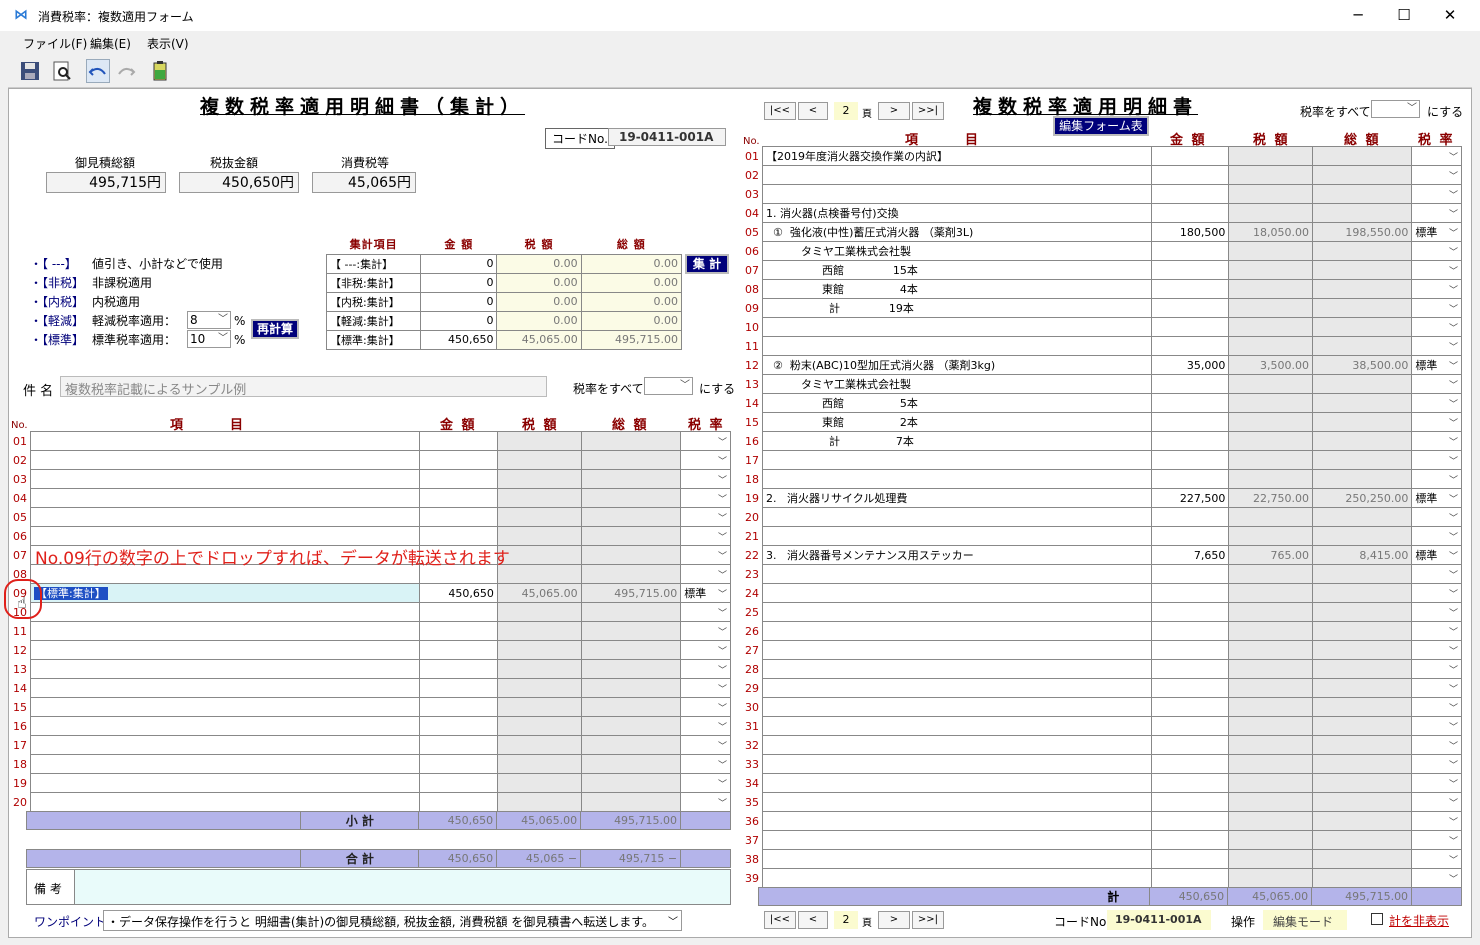 This screenshot has height=945, width=1480. I want to click on row-number: 32, so click(752, 745).